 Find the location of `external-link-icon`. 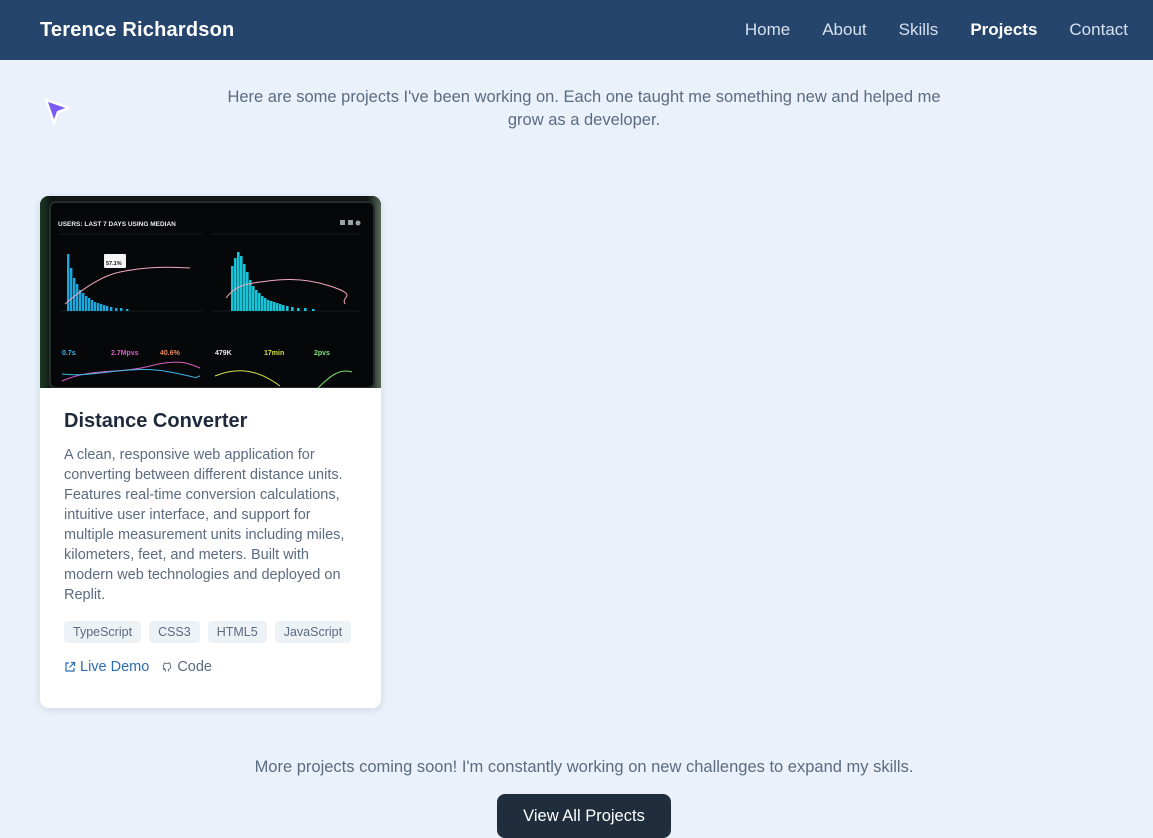

external-link-icon is located at coordinates (70, 666).